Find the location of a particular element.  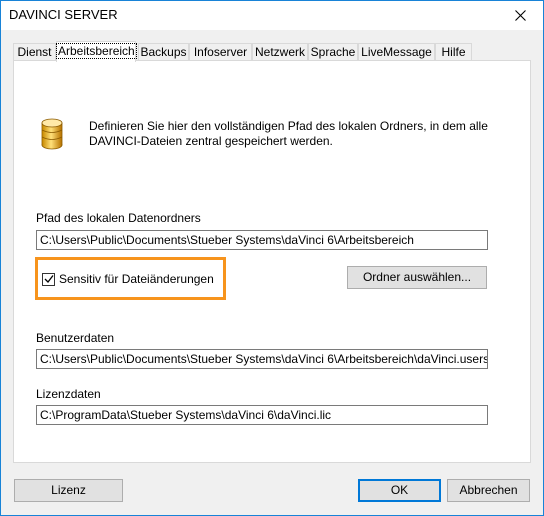

tab-sprache: Sprache is located at coordinates (333, 51).